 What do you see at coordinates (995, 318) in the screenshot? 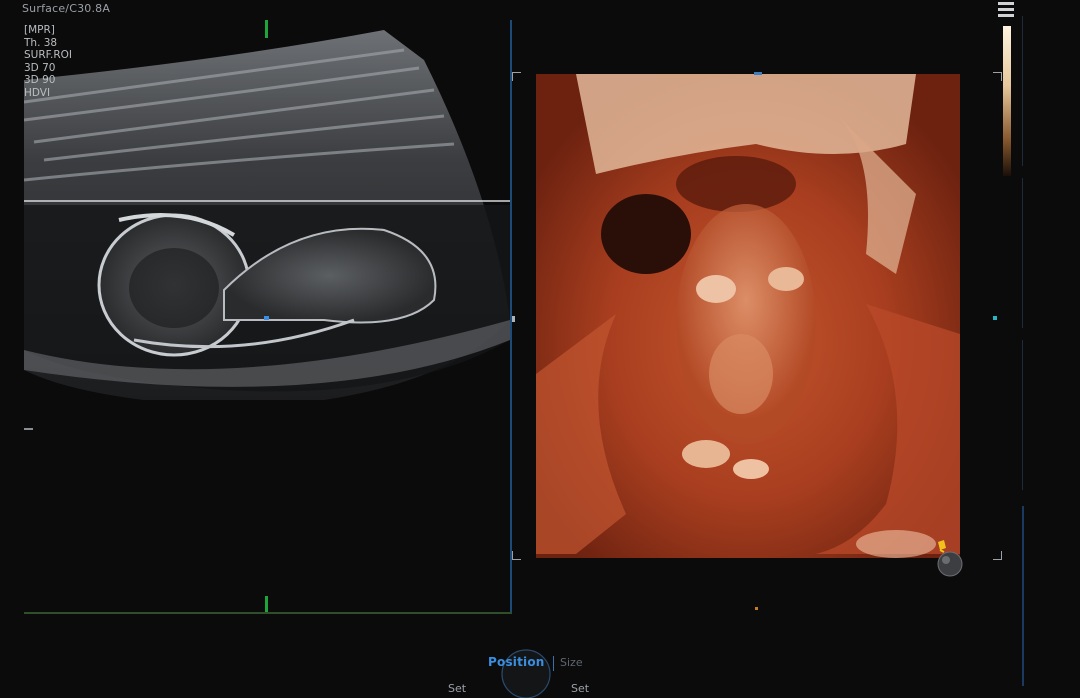
I see `render-right-marker` at bounding box center [995, 318].